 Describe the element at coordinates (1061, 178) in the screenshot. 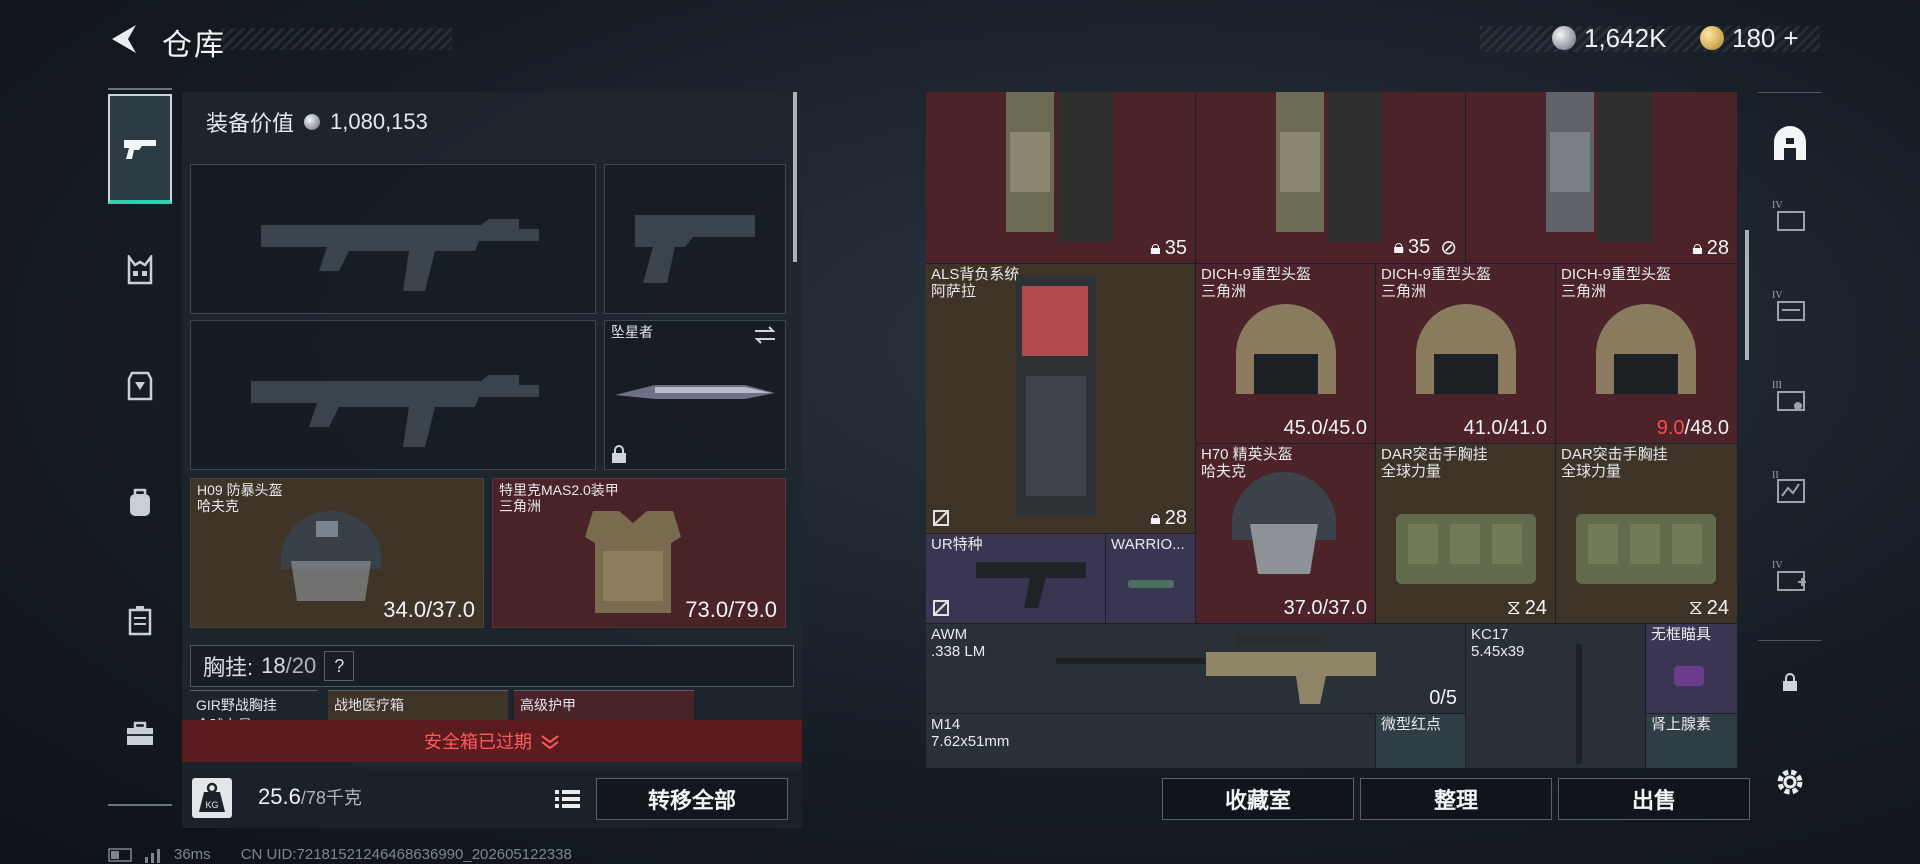

I see `stash-item-backpack: 🔒︎ 35` at that location.